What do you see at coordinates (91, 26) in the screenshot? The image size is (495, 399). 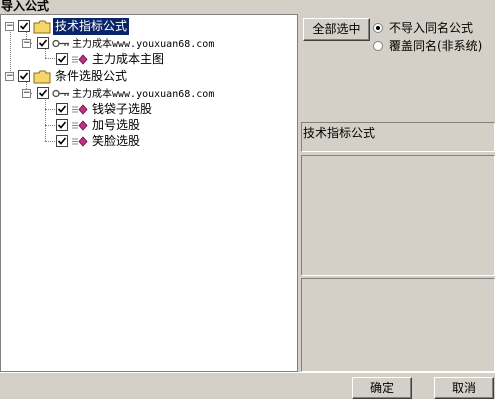 I see `tree-node-label: 技术指标公式` at bounding box center [91, 26].